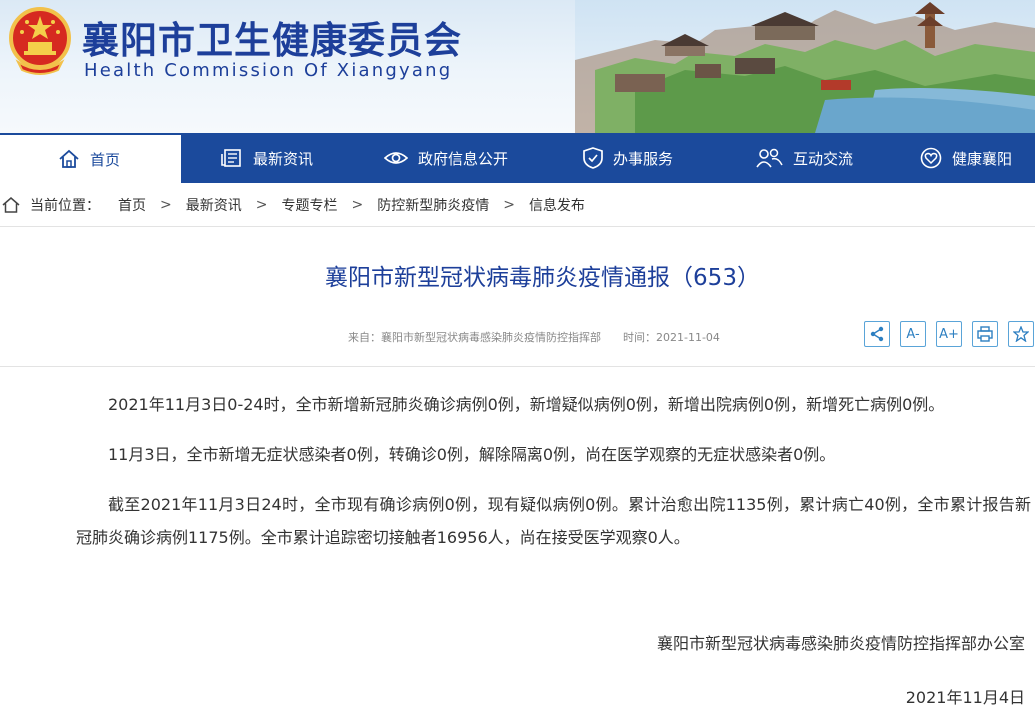 This screenshot has width=1035, height=718. I want to click on breadcrumb-item-special: 专题专栏, so click(309, 205).